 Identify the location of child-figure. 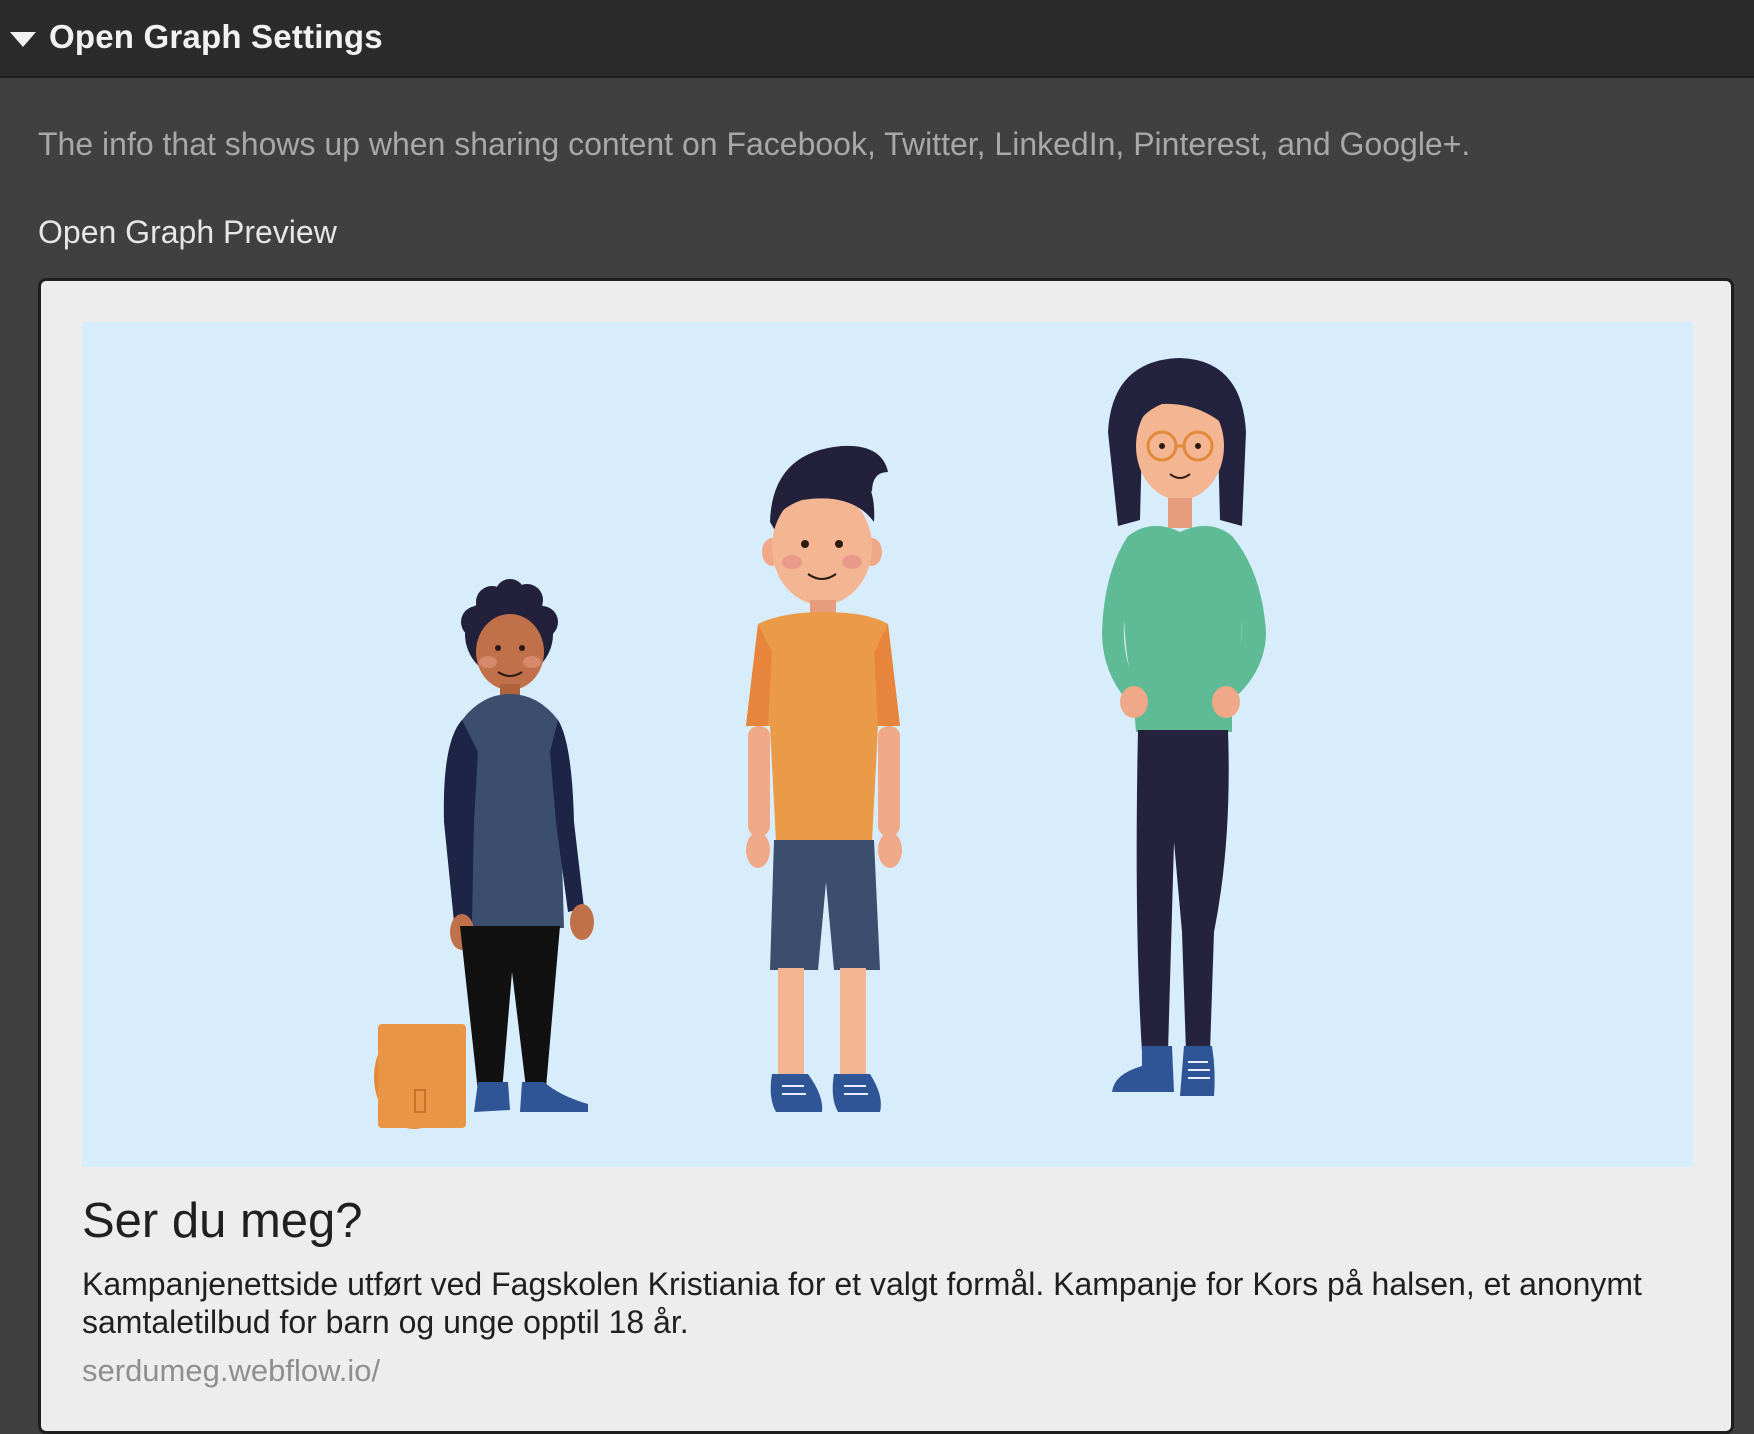
(484, 854).